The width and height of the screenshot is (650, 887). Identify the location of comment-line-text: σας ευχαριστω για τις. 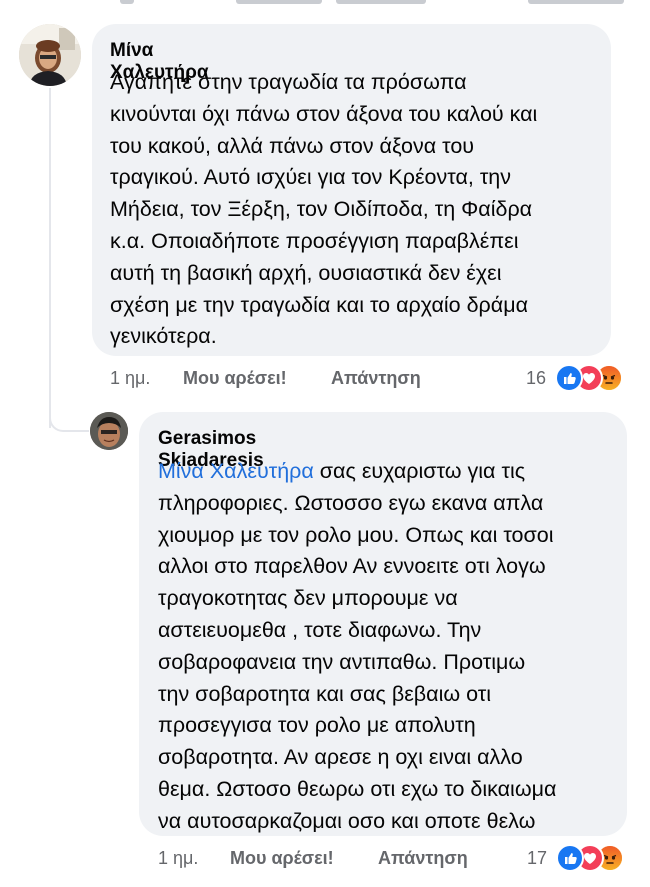
(419, 471).